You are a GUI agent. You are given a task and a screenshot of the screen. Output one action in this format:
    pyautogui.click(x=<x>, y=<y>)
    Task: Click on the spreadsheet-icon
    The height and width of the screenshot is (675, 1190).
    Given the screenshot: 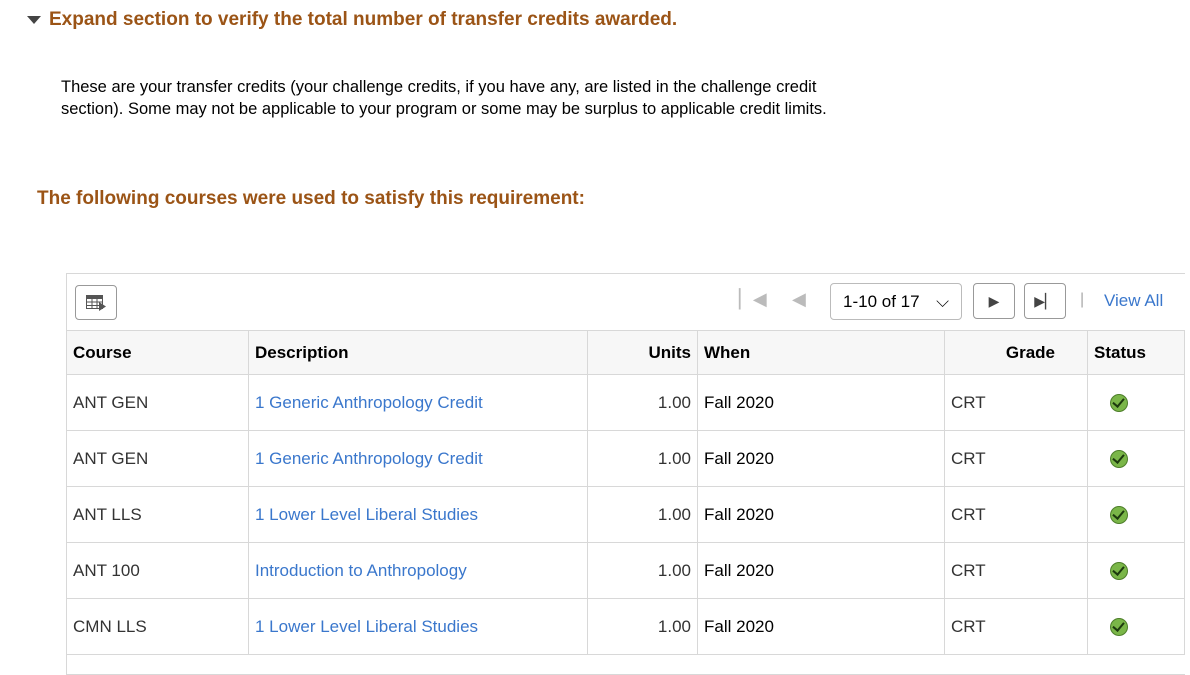 What is the action you would take?
    pyautogui.click(x=96, y=302)
    